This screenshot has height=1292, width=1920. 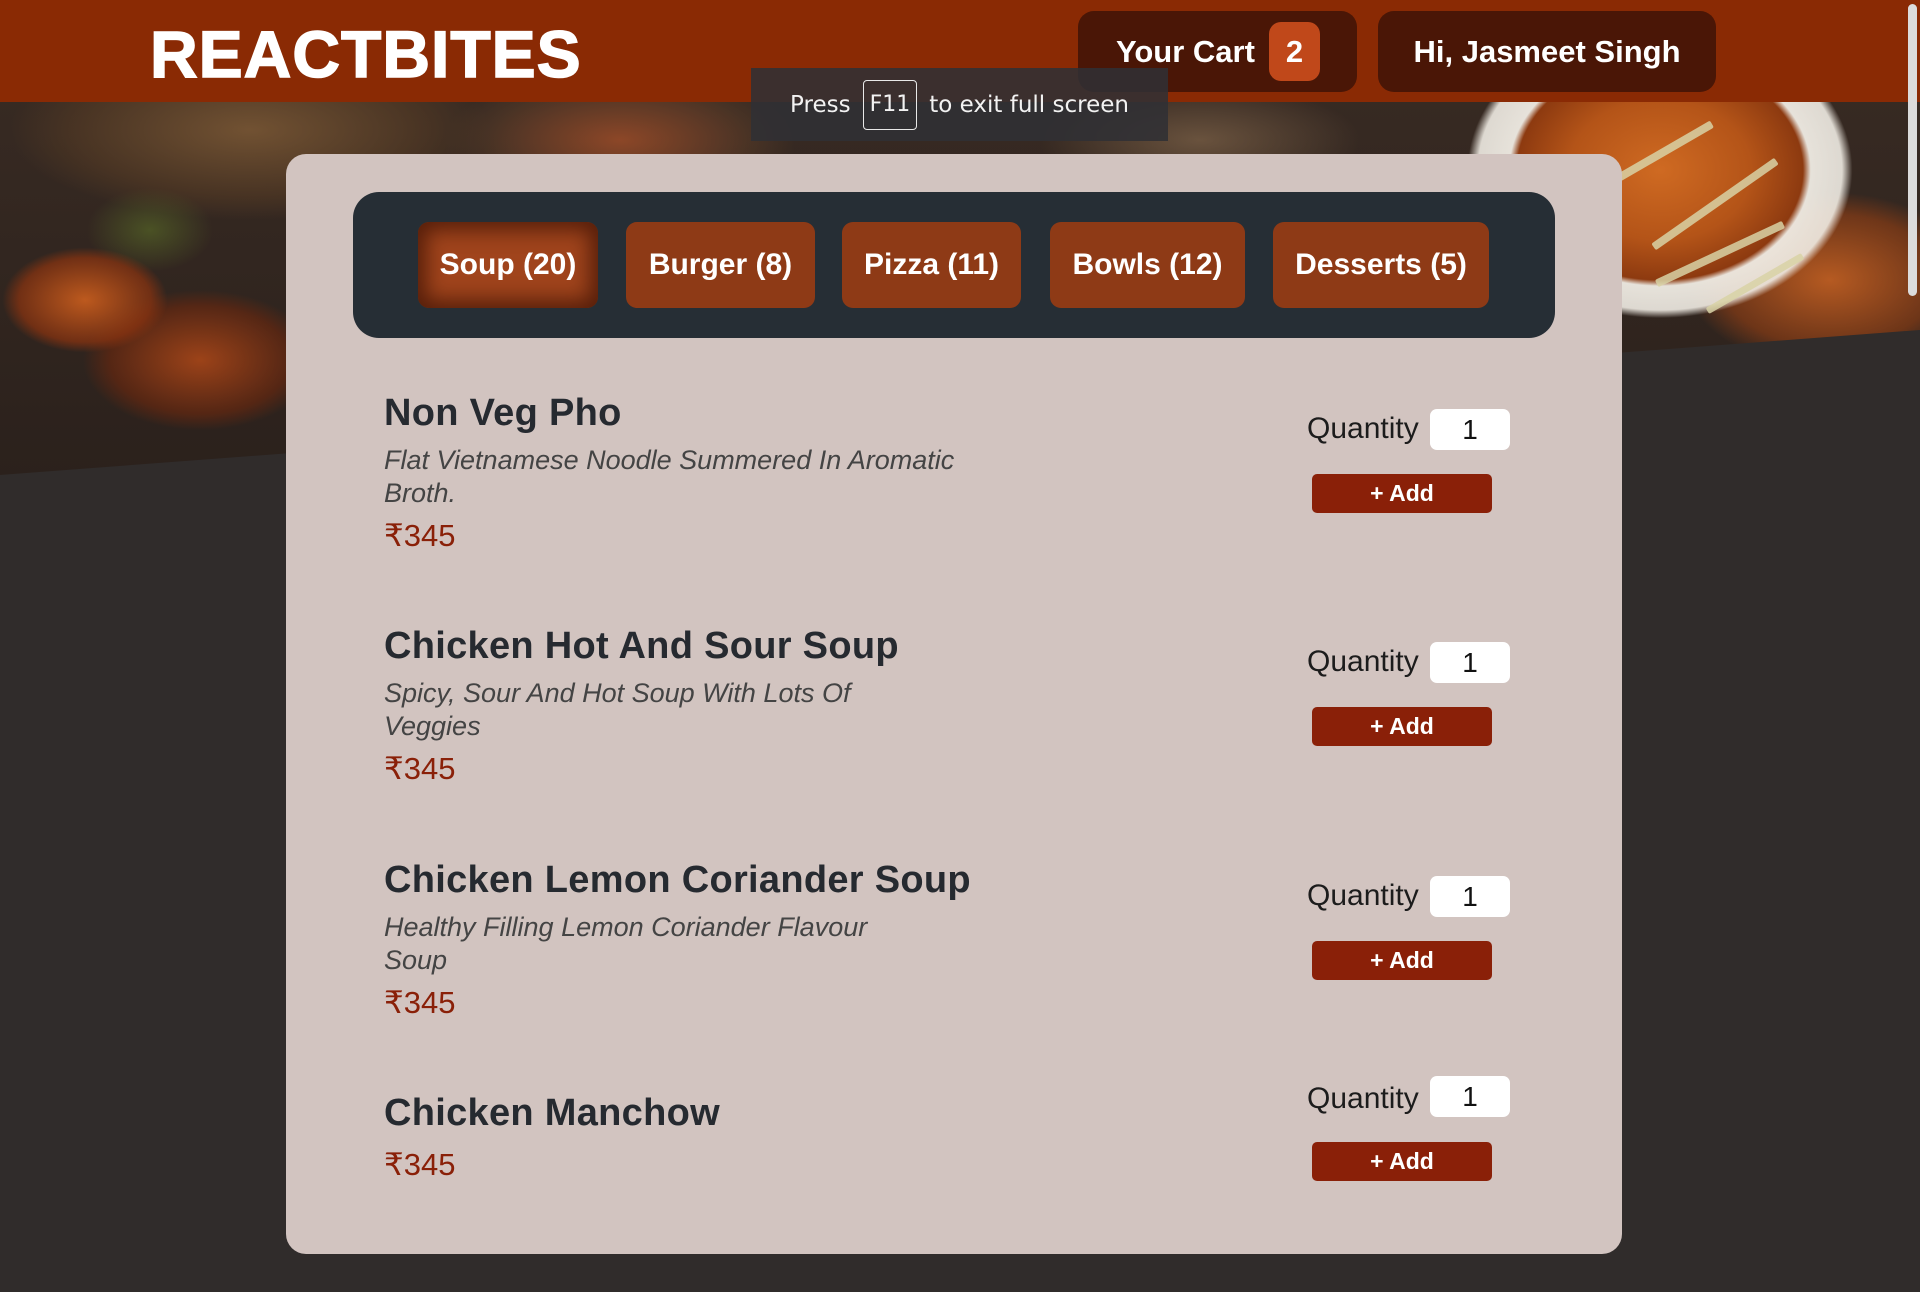 I want to click on item-name: Chicken Hot And Sour Soup, so click(x=641, y=646).